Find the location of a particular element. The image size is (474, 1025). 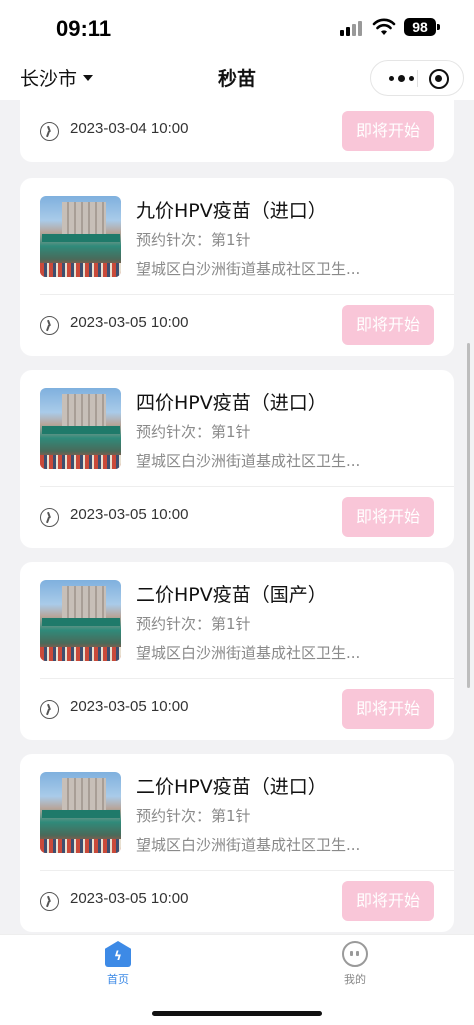

scrollbar is located at coordinates (468, 515).